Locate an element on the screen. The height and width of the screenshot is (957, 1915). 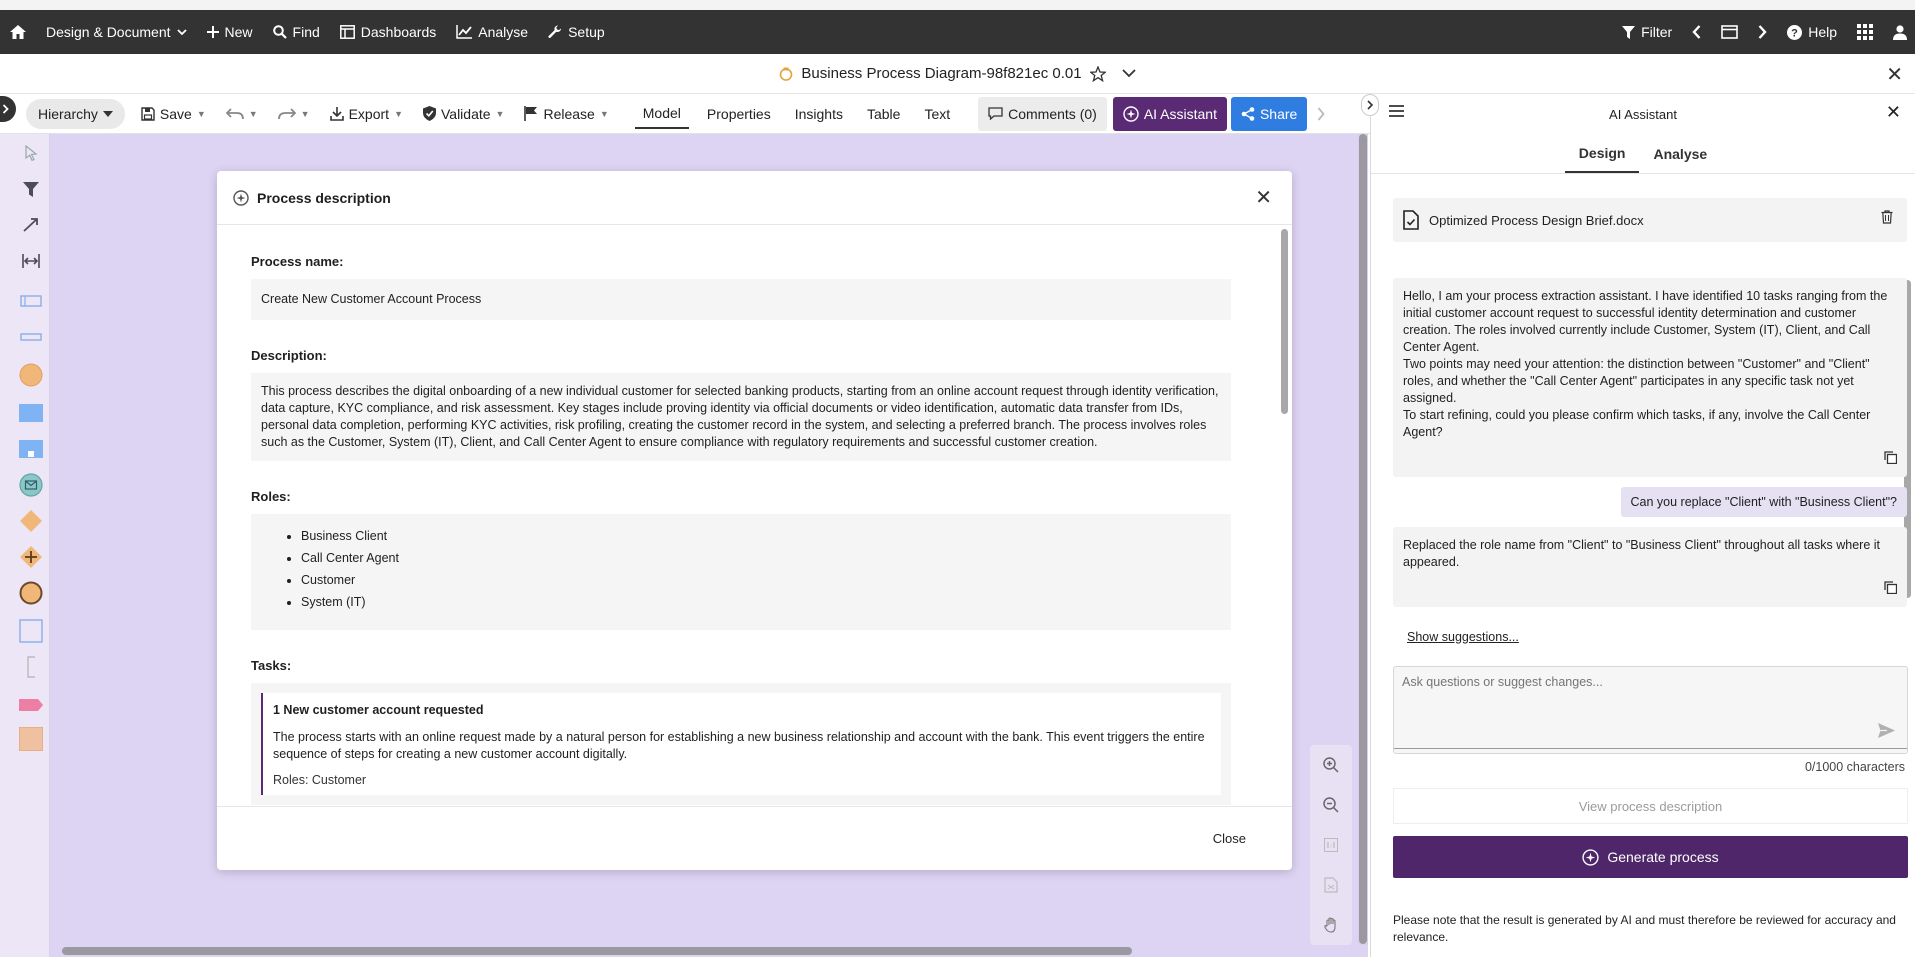
nav-design-document: Design & Document is located at coordinates (116, 32).